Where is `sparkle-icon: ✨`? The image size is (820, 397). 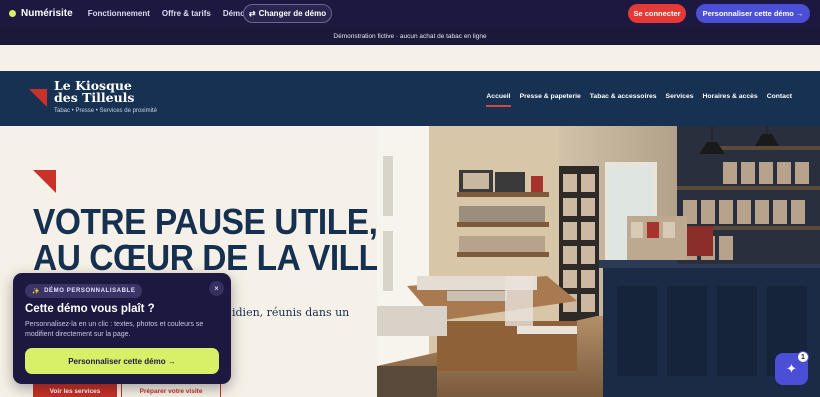 sparkle-icon: ✨ is located at coordinates (36, 291).